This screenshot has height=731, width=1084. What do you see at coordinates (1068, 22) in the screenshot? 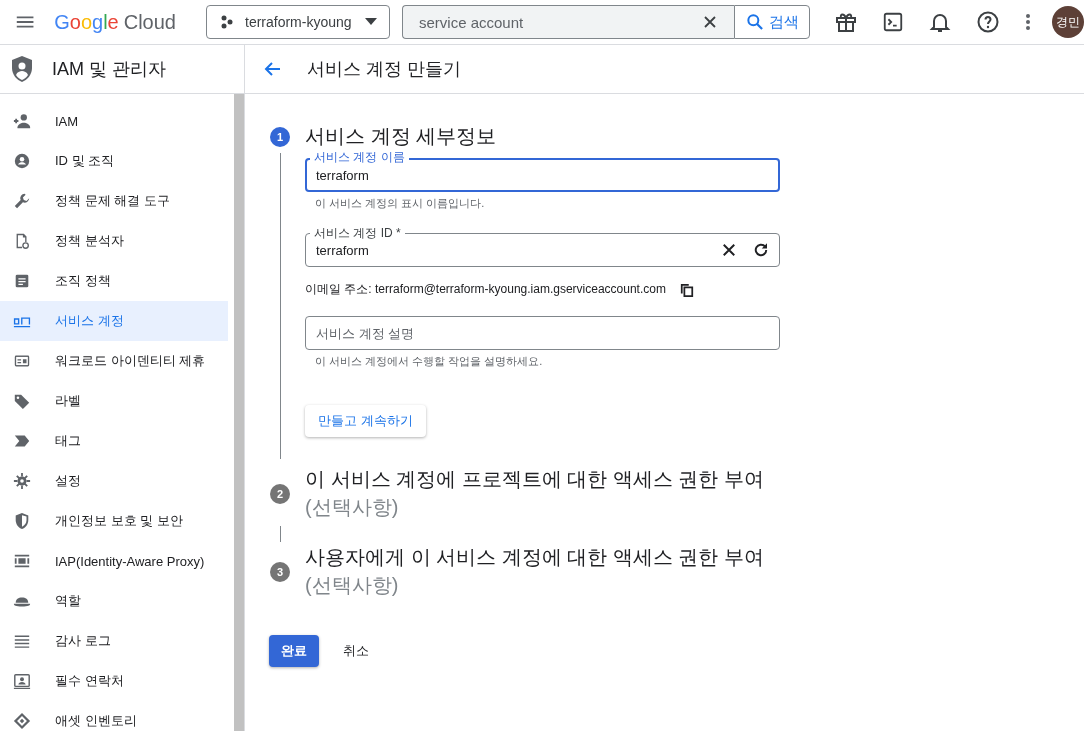
I see `user-avatar: 경민` at bounding box center [1068, 22].